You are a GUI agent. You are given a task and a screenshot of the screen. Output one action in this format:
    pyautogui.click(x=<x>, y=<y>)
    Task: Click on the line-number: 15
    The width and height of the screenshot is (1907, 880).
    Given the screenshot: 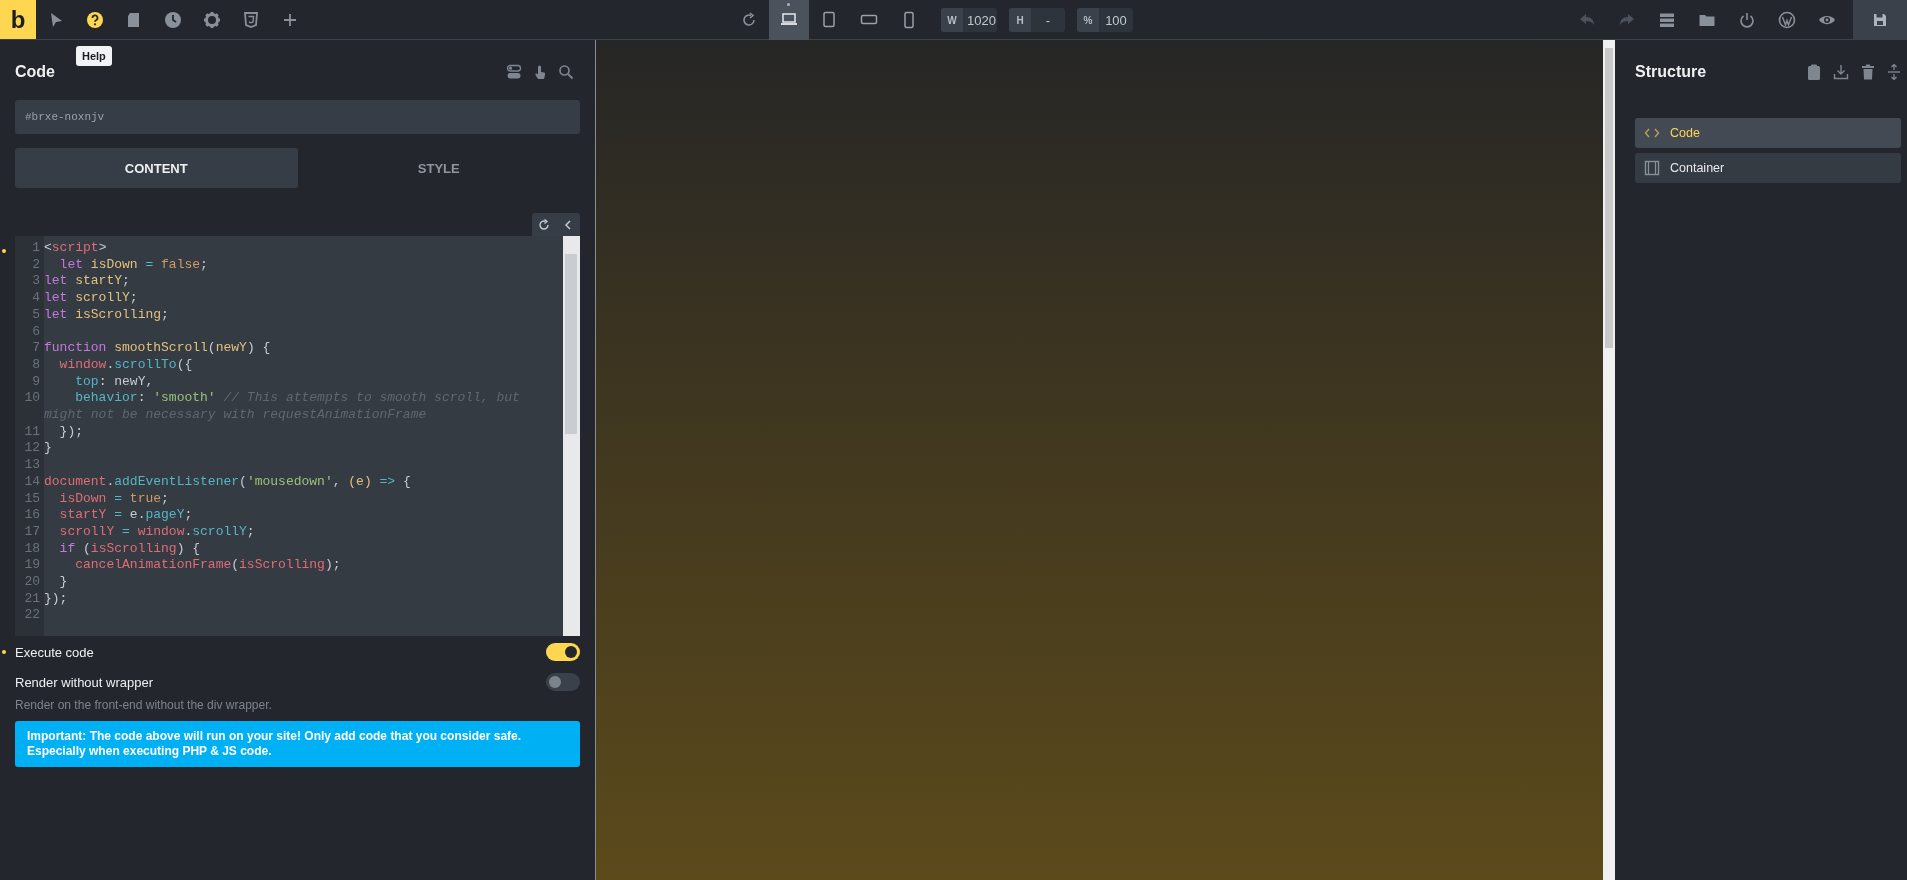 What is the action you would take?
    pyautogui.click(x=31, y=499)
    